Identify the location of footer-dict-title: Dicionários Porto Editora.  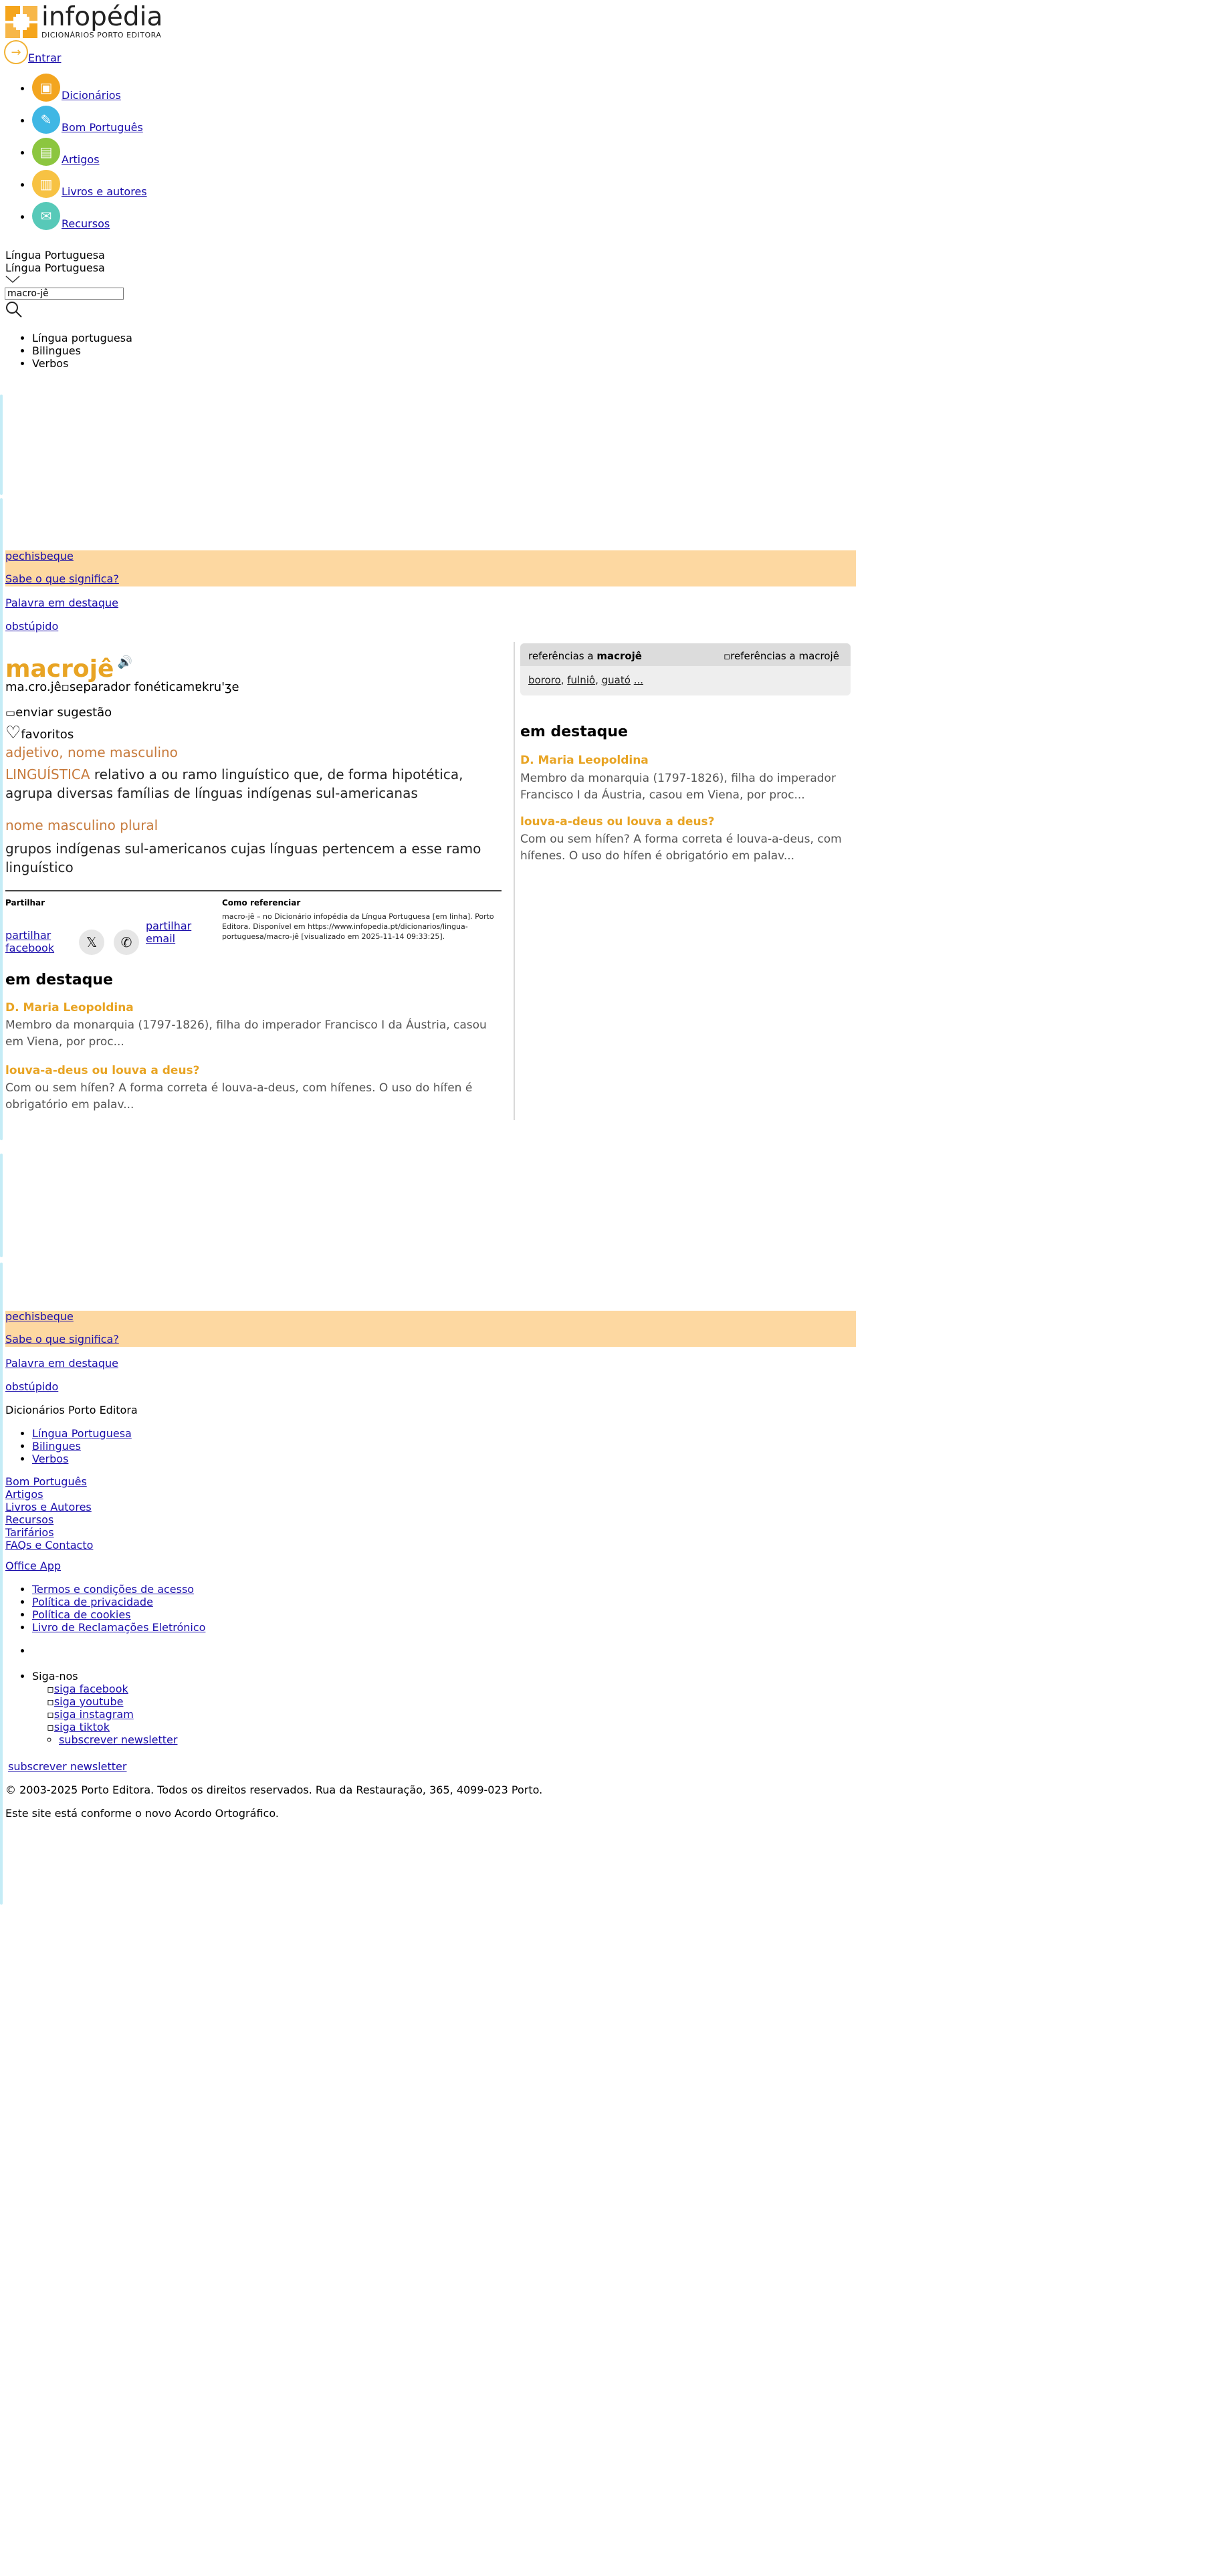
(71, 1410).